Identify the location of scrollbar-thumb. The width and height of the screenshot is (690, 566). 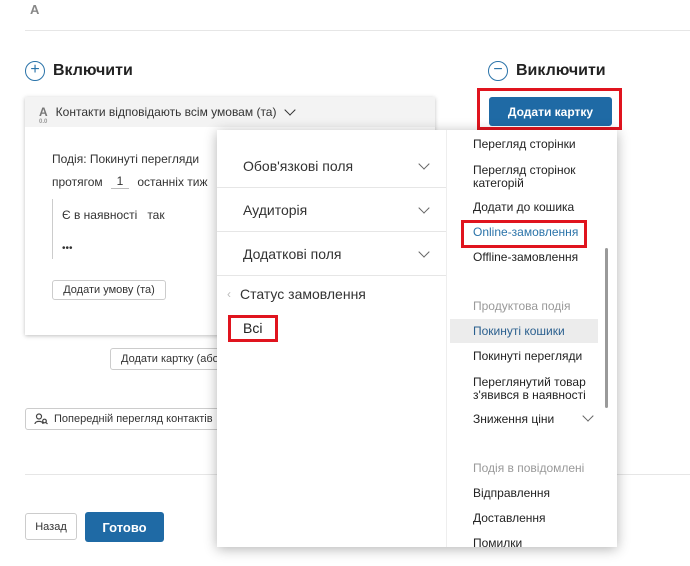
(606, 328).